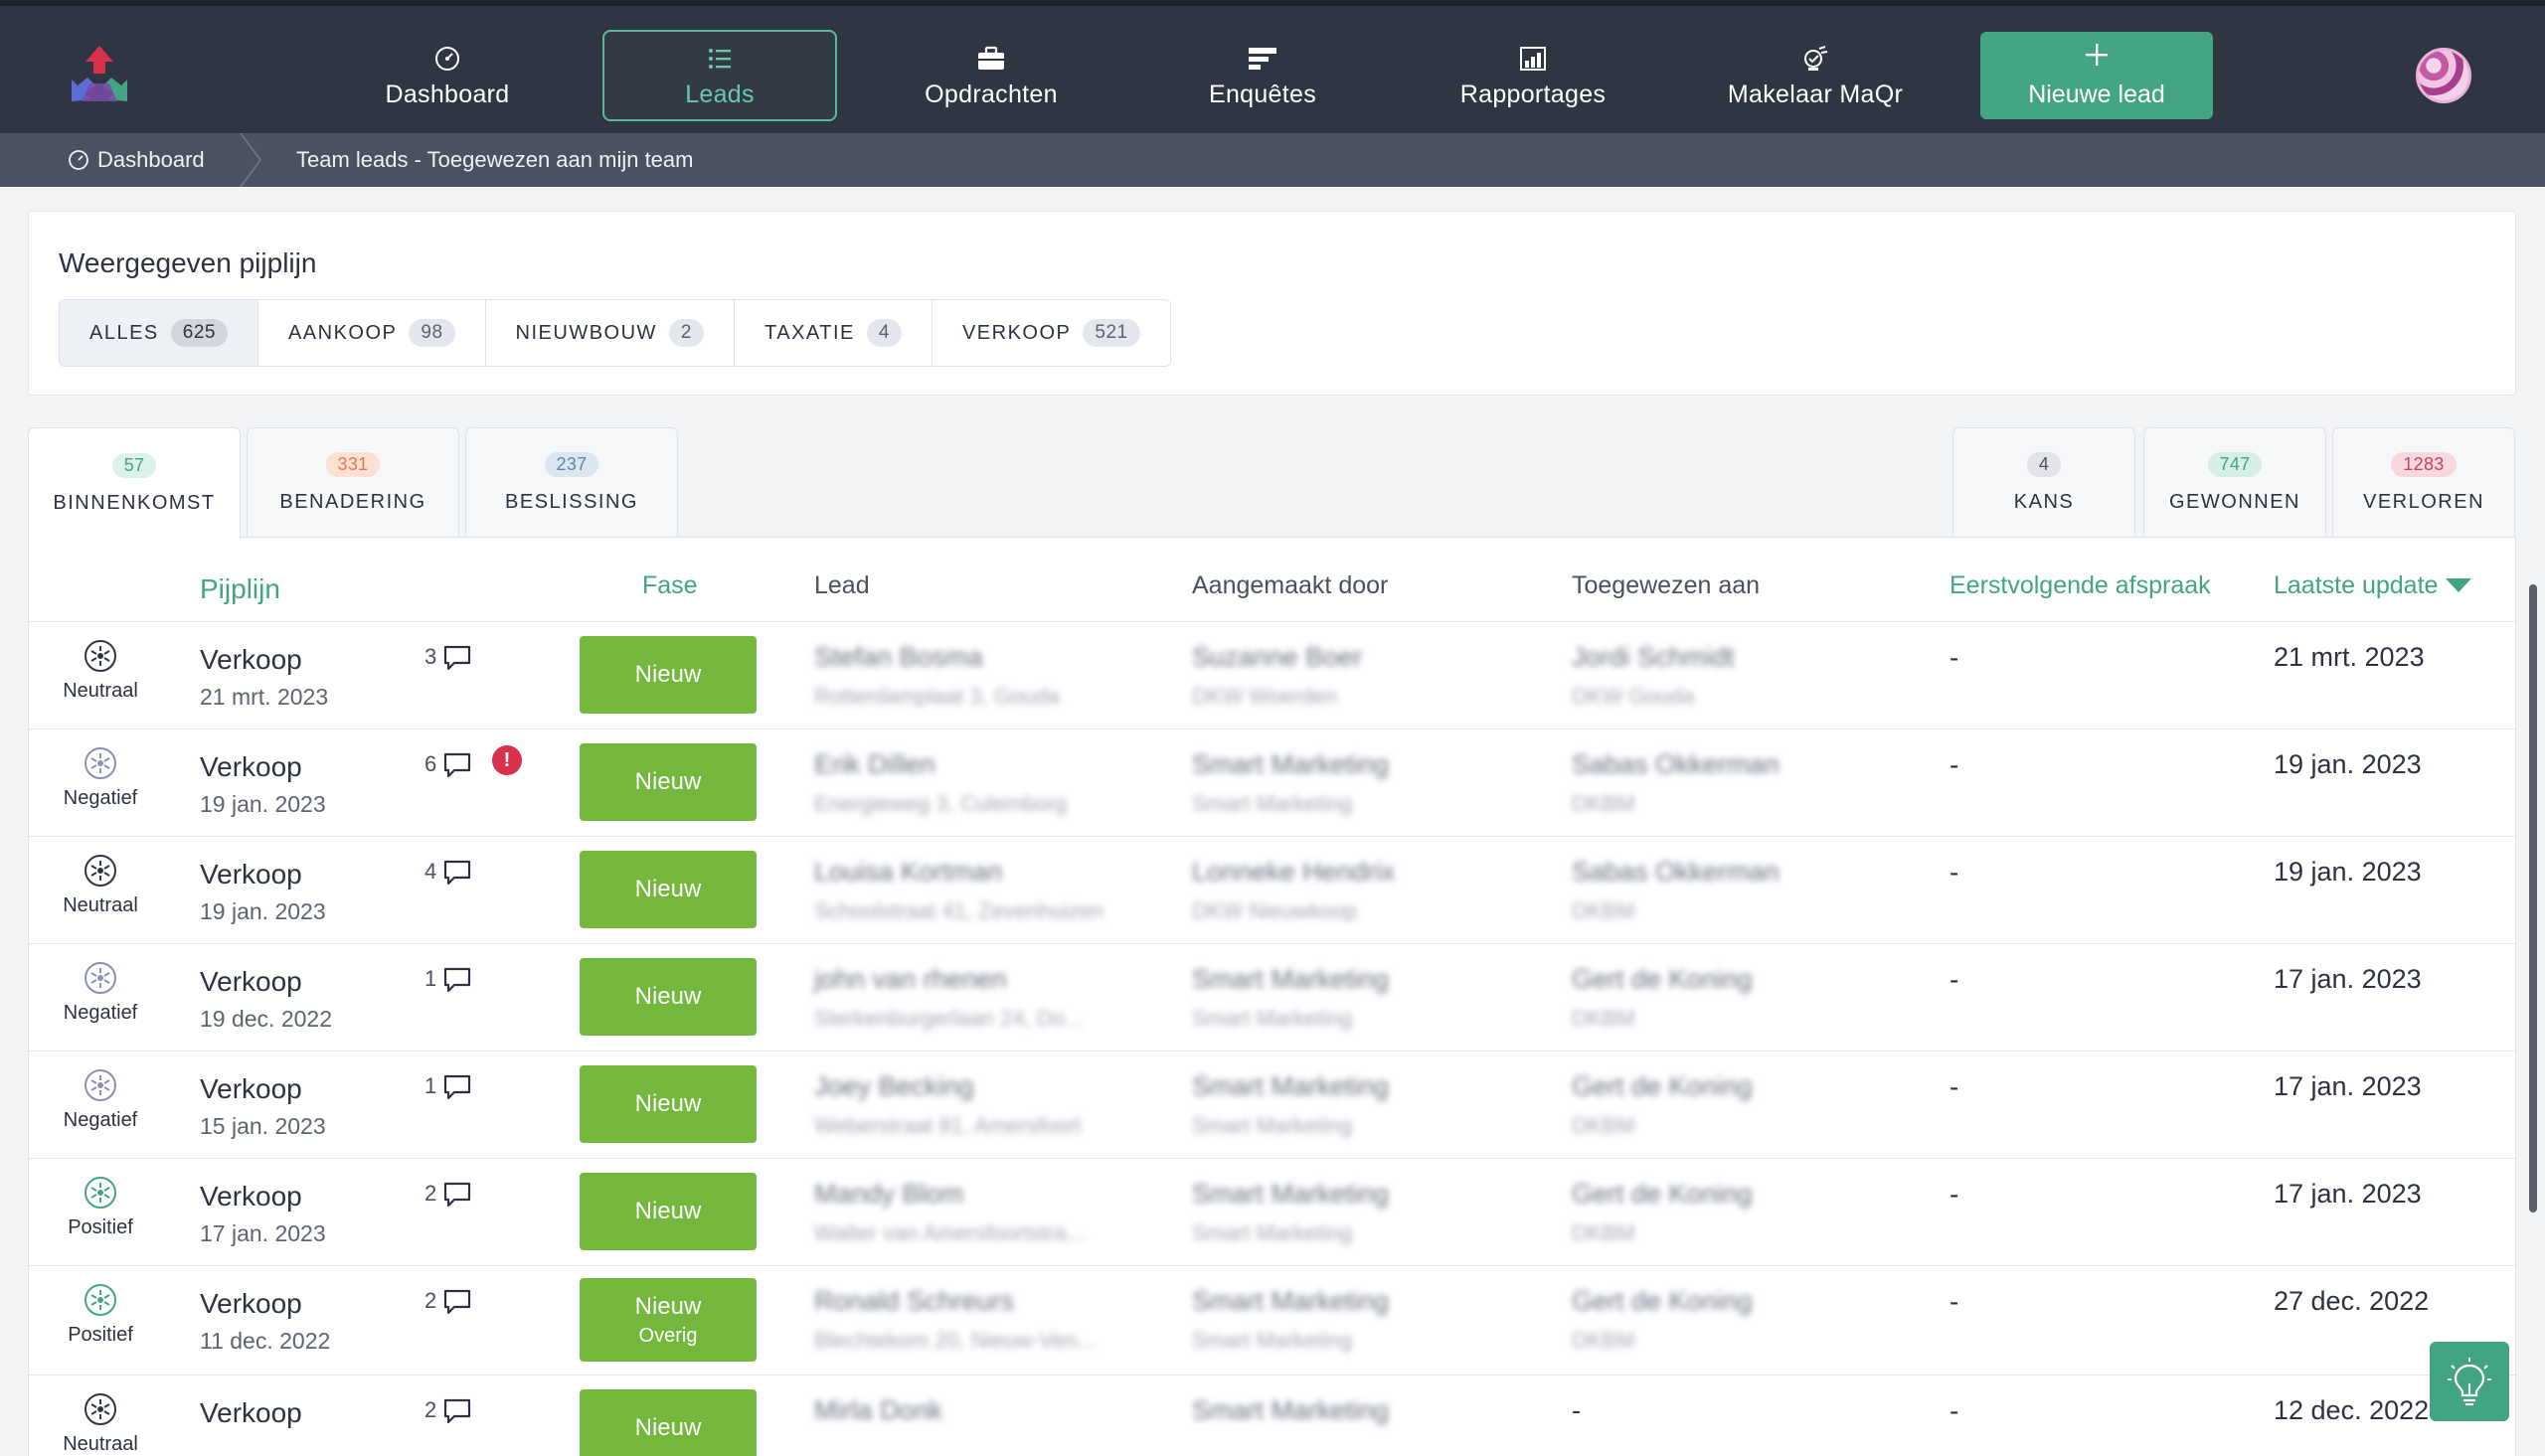 The width and height of the screenshot is (2545, 1456). I want to click on sentiment-label: Negatief, so click(100, 1013).